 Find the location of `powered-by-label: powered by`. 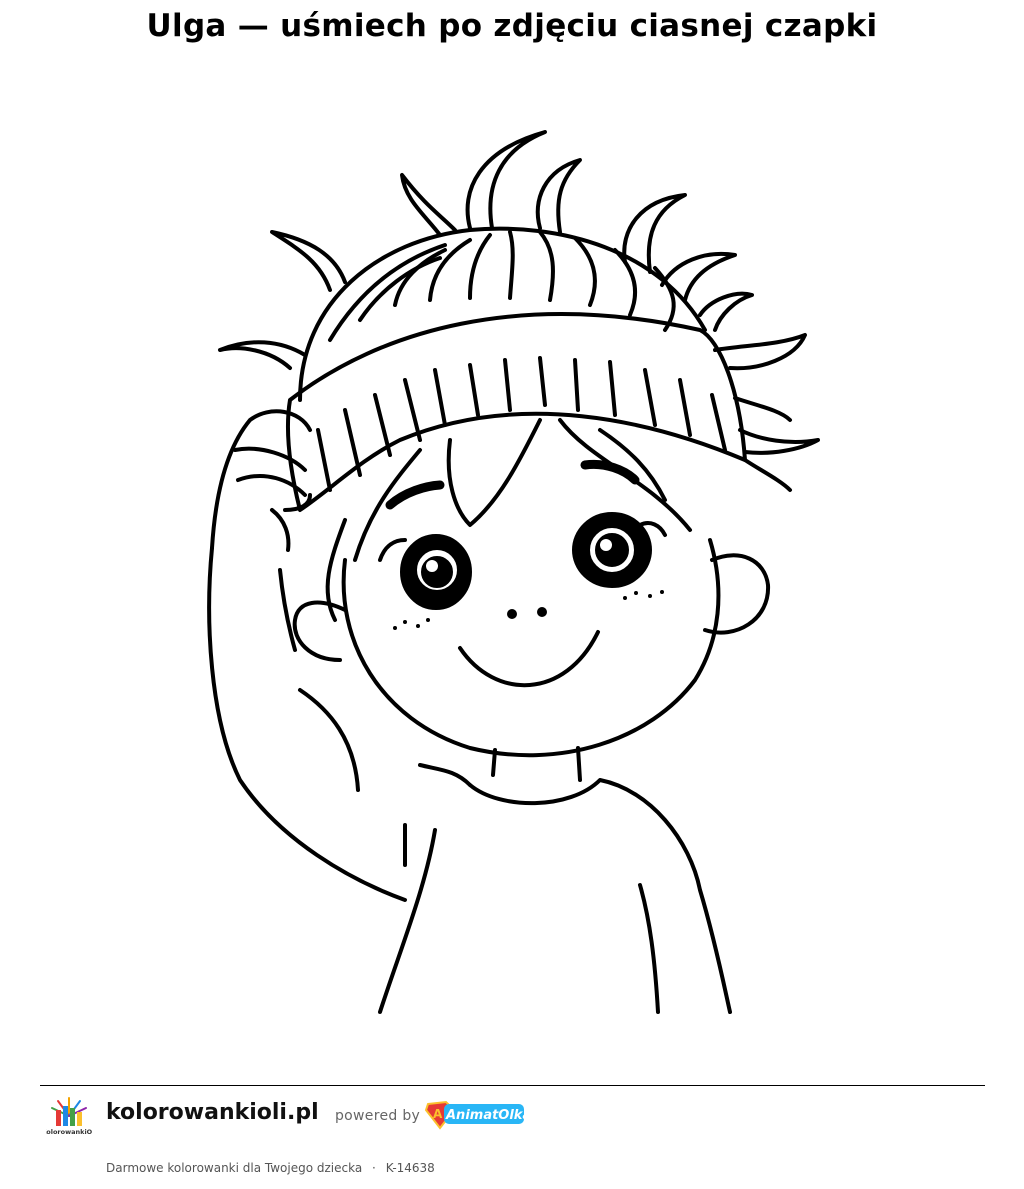

powered-by-label: powered by is located at coordinates (378, 1116).